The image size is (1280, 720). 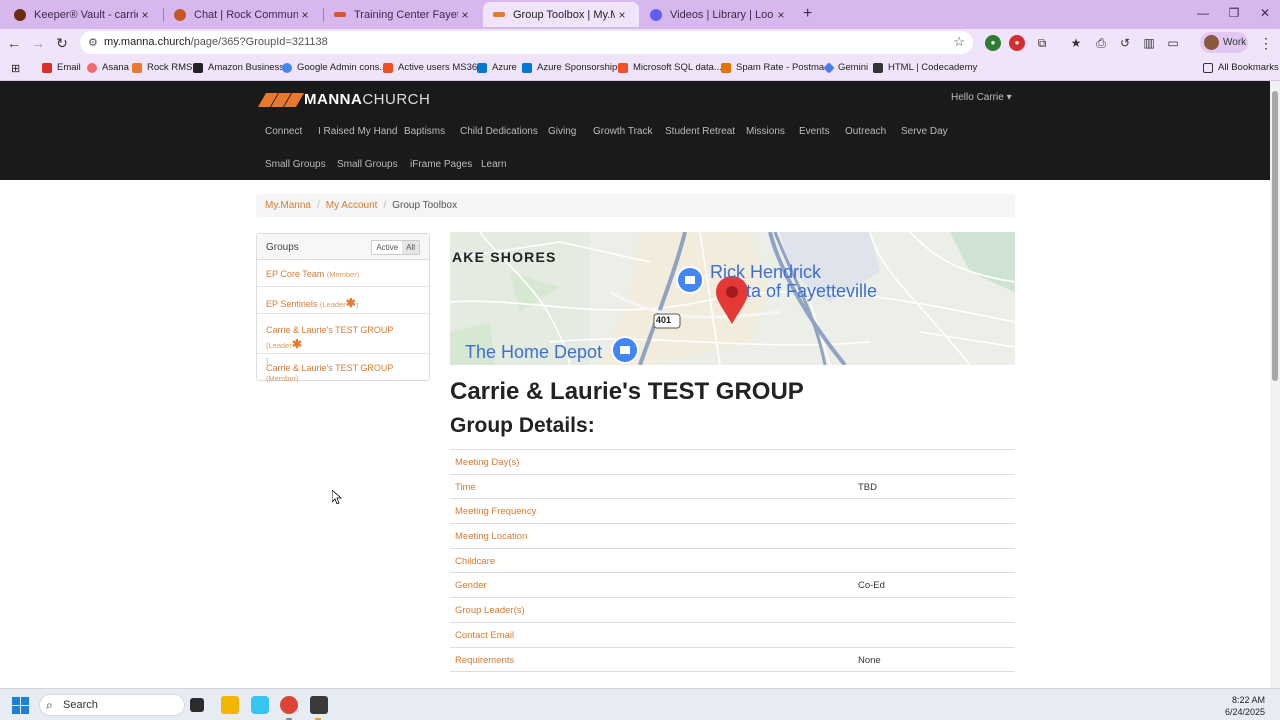 I want to click on detail-row: Meeting Location, so click(x=732, y=536).